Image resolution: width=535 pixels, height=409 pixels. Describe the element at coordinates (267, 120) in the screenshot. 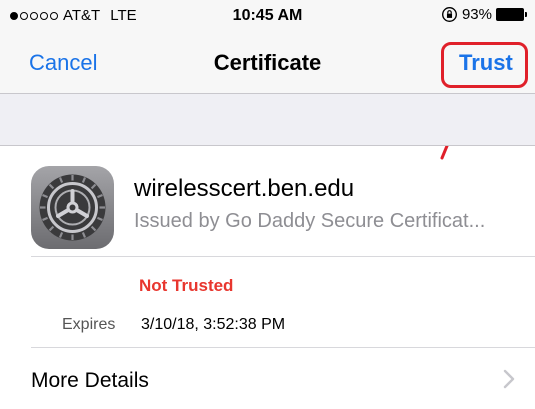

I see `section-spacer` at that location.